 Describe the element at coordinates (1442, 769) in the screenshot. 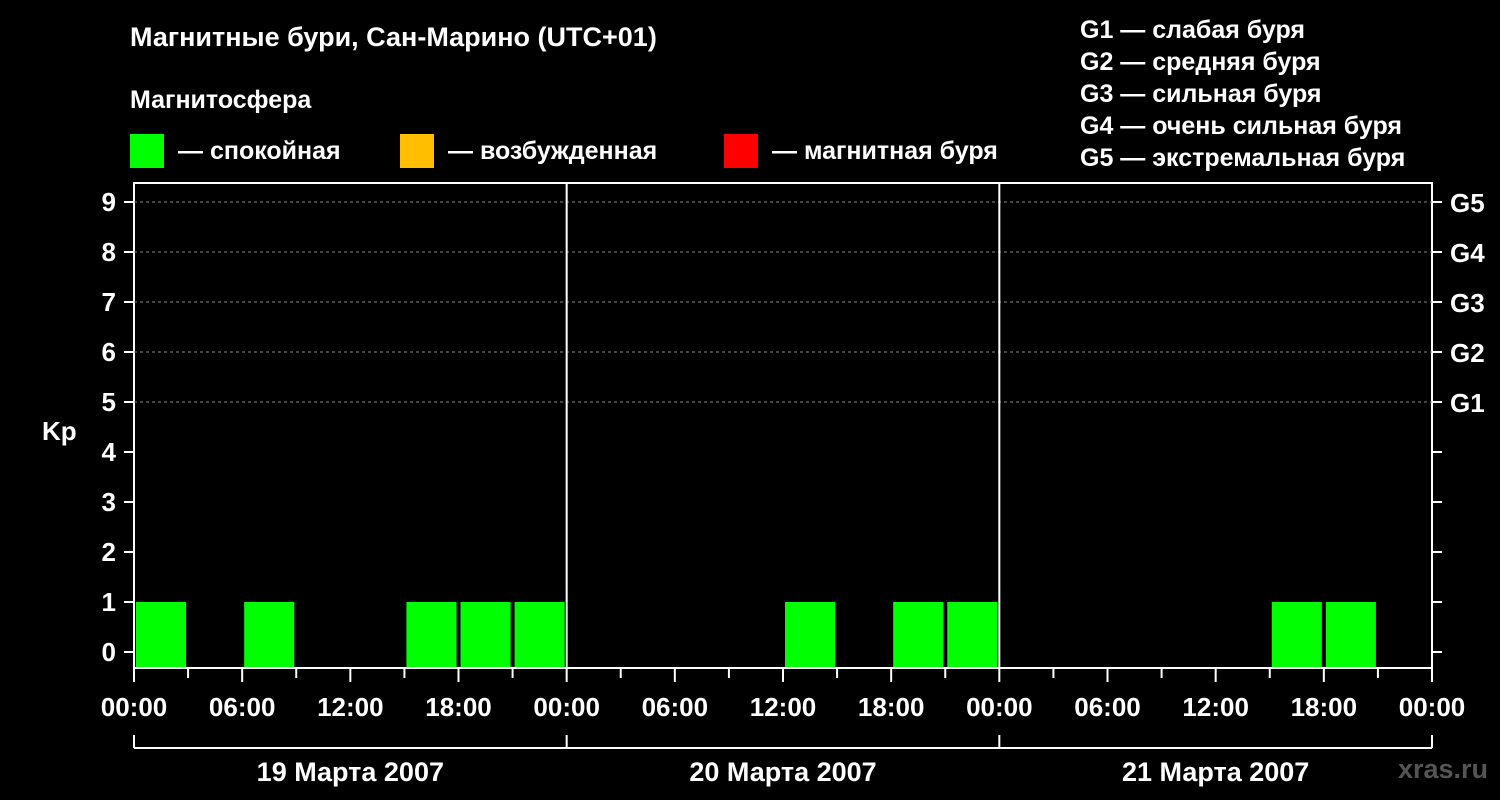

I see `watermark: xras.ru` at that location.